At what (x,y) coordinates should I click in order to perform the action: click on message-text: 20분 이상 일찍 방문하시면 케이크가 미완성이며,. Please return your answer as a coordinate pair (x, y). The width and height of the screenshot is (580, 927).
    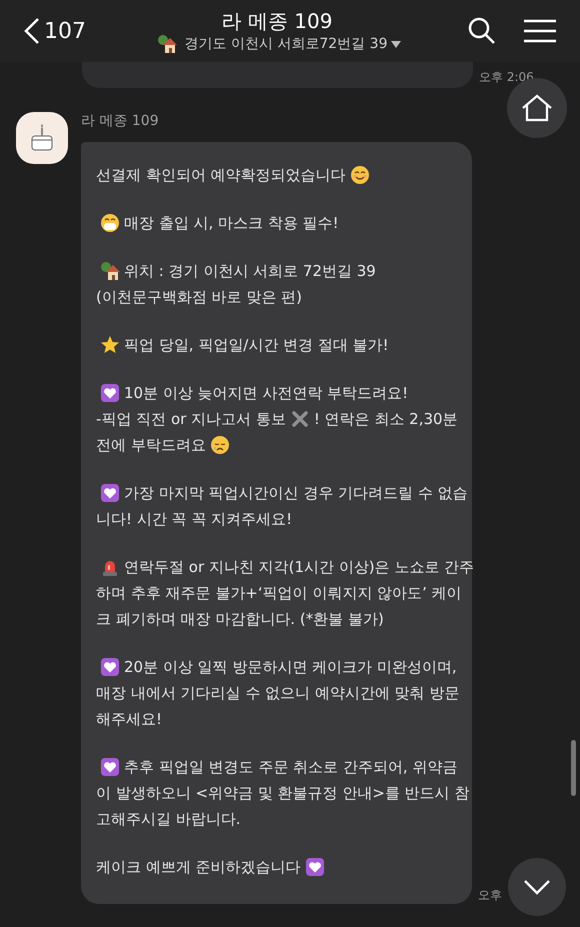
    Looking at the image, I should click on (290, 667).